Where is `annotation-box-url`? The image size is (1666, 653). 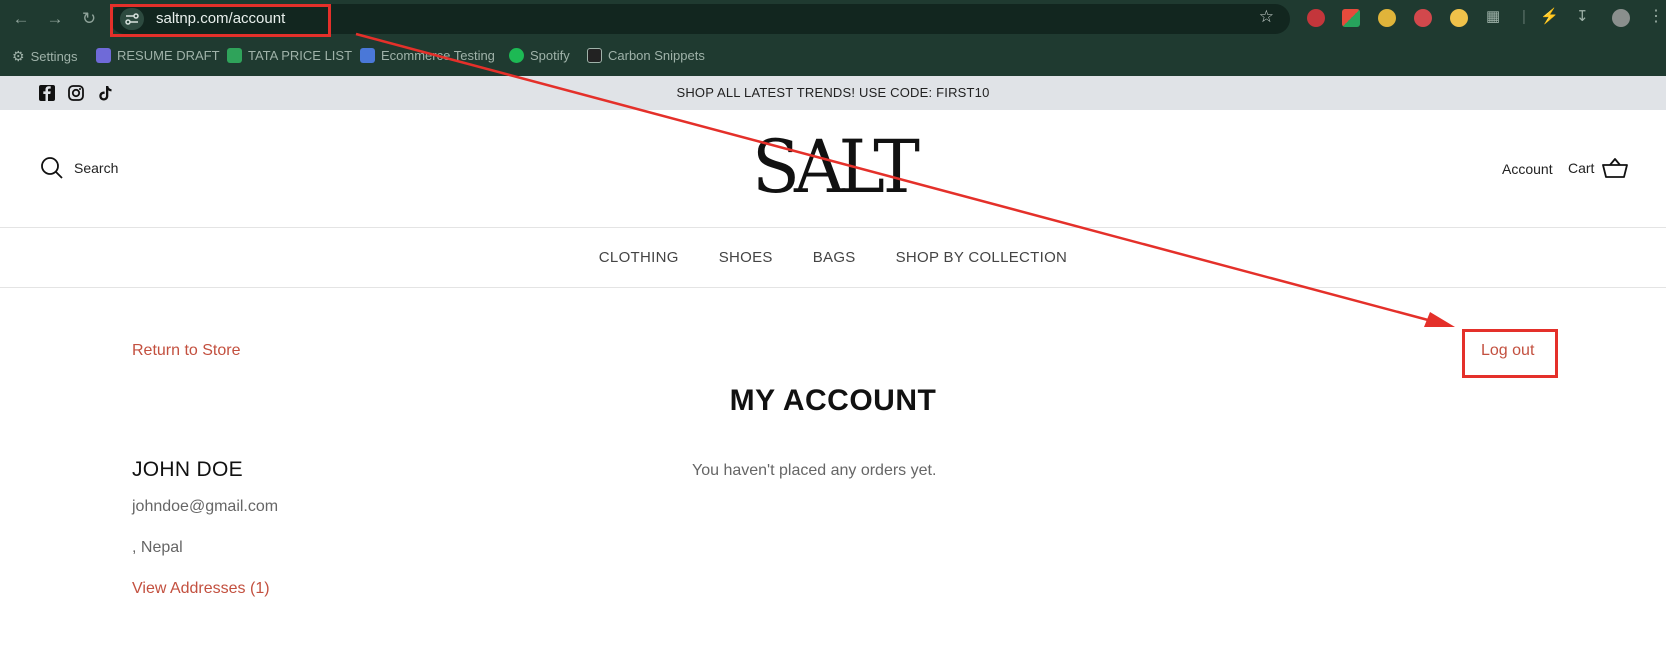
annotation-box-url is located at coordinates (220, 20).